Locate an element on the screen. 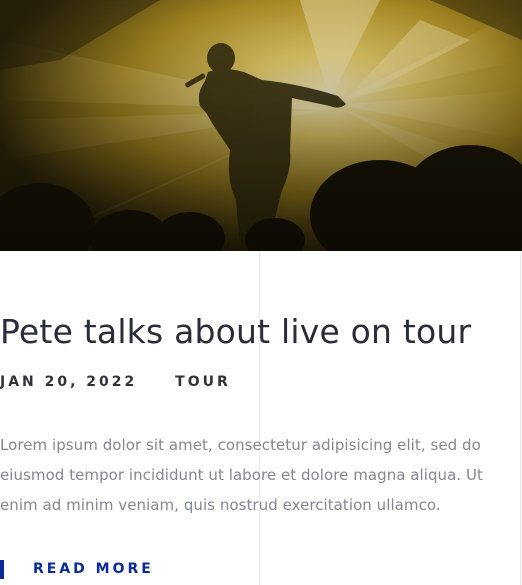 This screenshot has height=585, width=522. post-title: Pete talks about live on tour is located at coordinates (235, 331).